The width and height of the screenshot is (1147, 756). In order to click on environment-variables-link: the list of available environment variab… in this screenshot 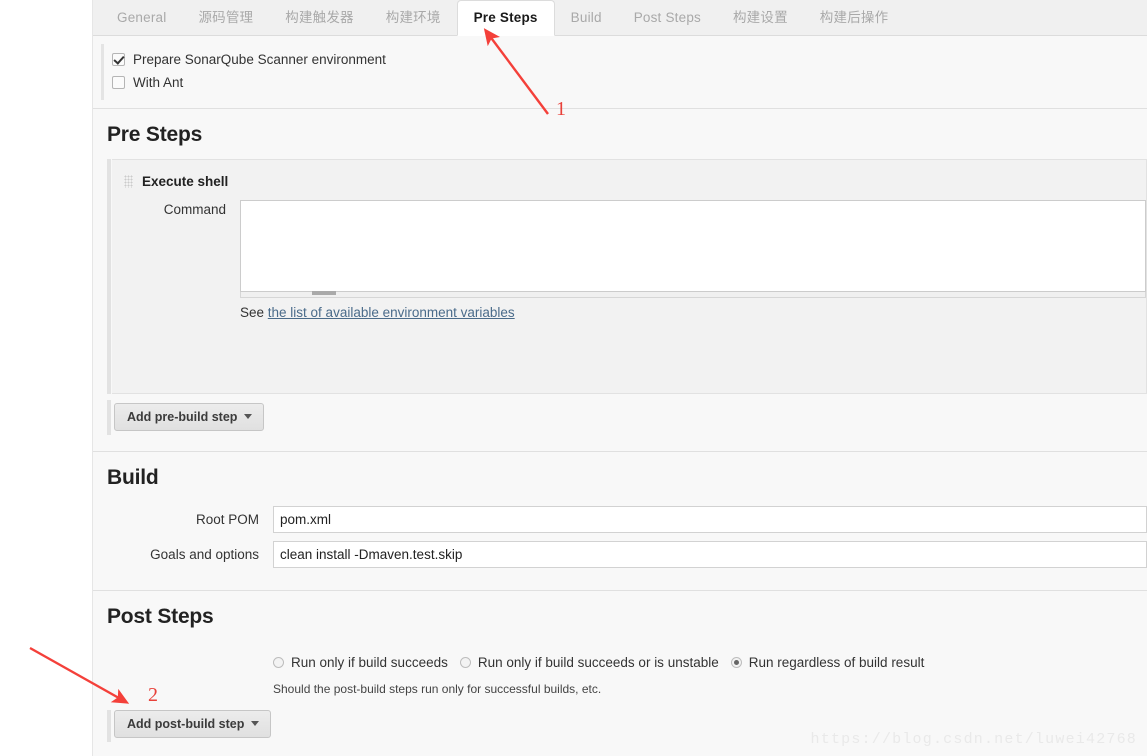, I will do `click(391, 312)`.